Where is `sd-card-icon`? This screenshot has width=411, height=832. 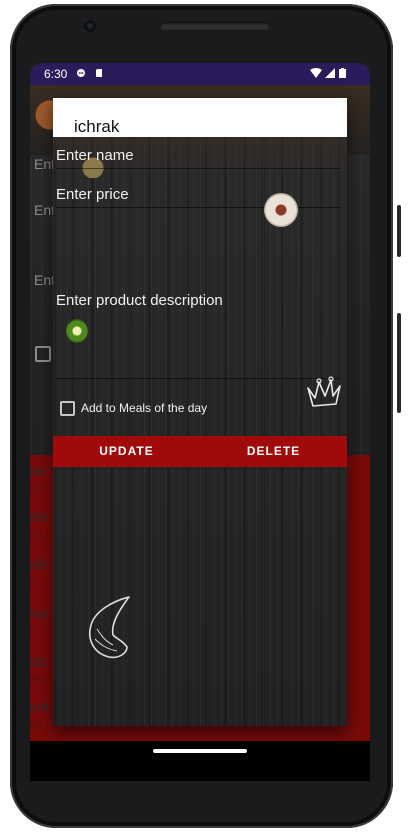
sd-card-icon is located at coordinates (99, 73).